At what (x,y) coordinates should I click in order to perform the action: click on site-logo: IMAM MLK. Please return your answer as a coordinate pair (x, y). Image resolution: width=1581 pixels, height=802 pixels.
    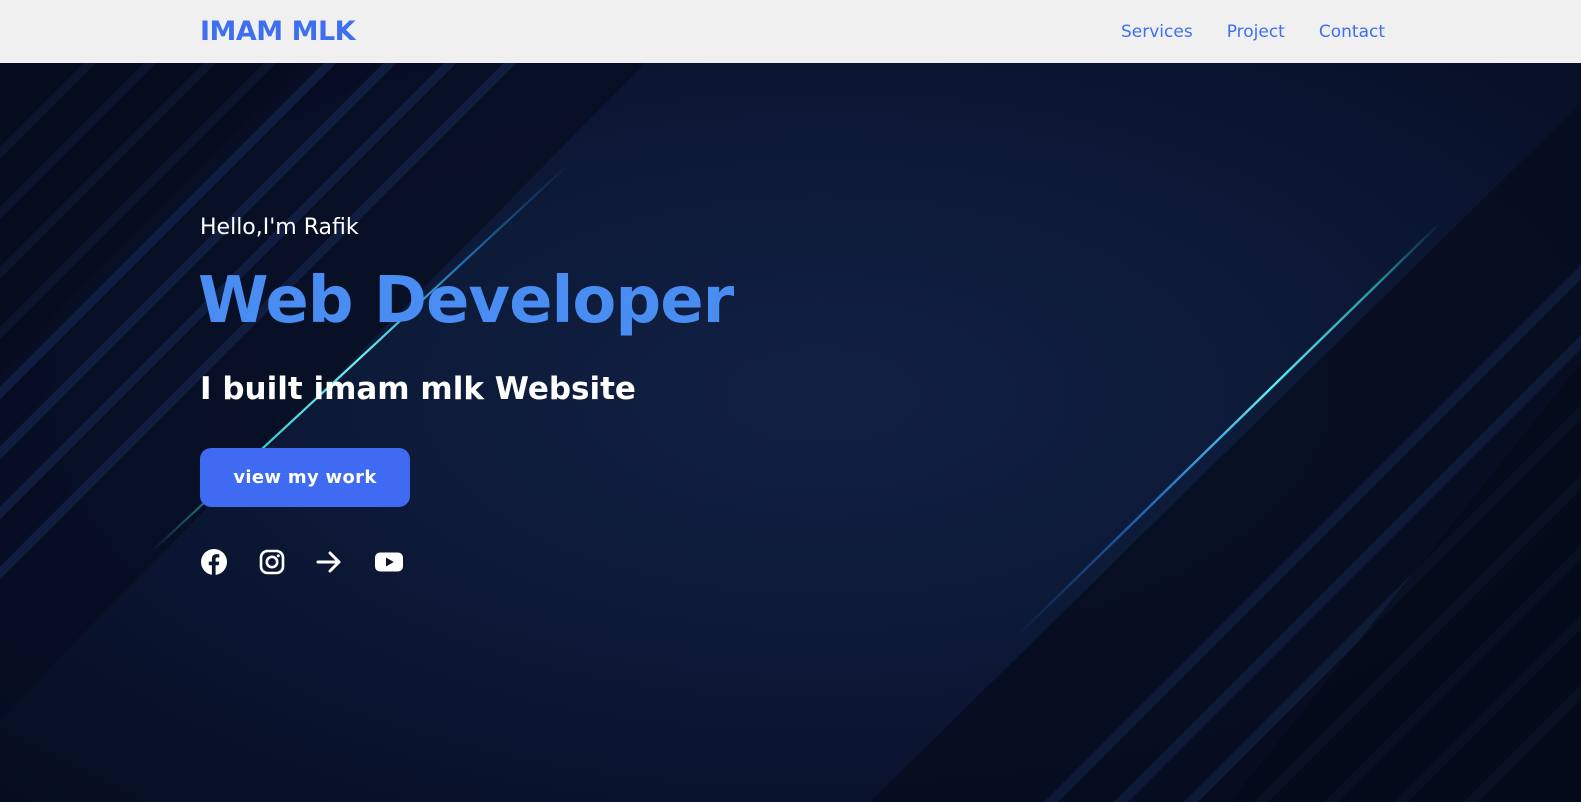
    Looking at the image, I should click on (278, 31).